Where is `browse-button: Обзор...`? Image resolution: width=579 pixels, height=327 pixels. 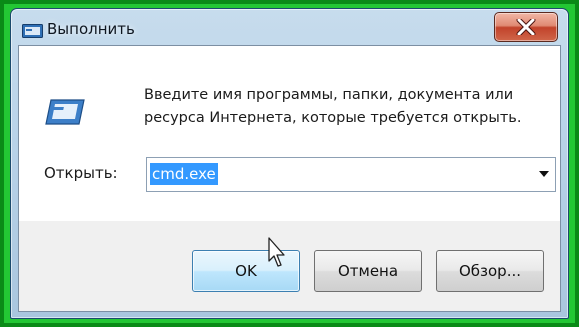 browse-button: Обзор... is located at coordinates (490, 271).